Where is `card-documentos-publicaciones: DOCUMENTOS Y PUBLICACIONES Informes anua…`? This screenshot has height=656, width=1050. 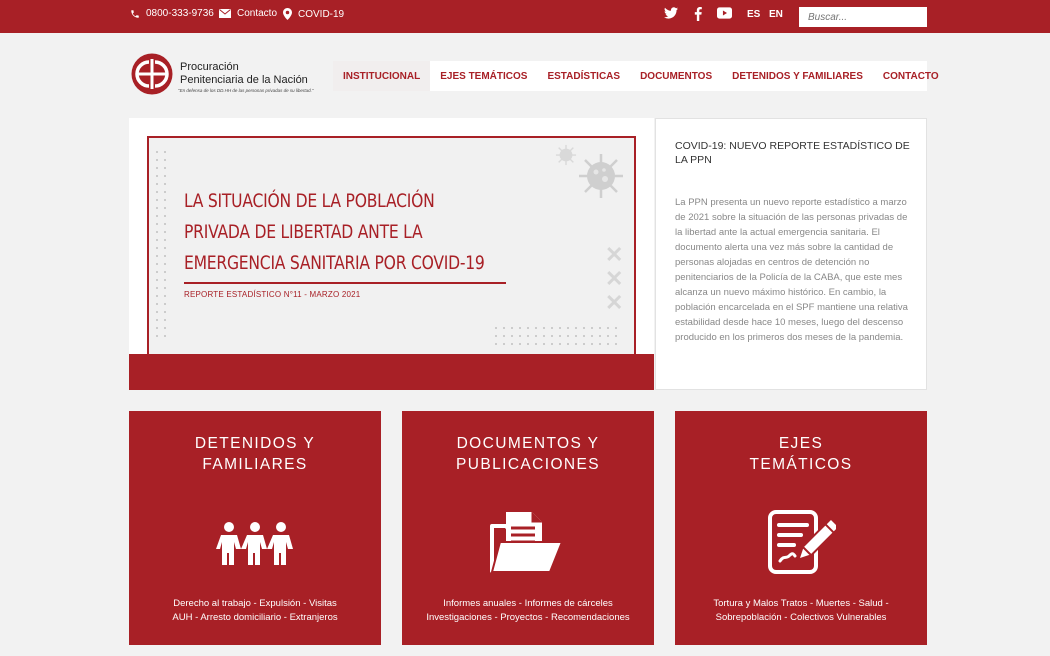
card-documentos-publicaciones: DOCUMENTOS Y PUBLICACIONES Informes anua… is located at coordinates (528, 528).